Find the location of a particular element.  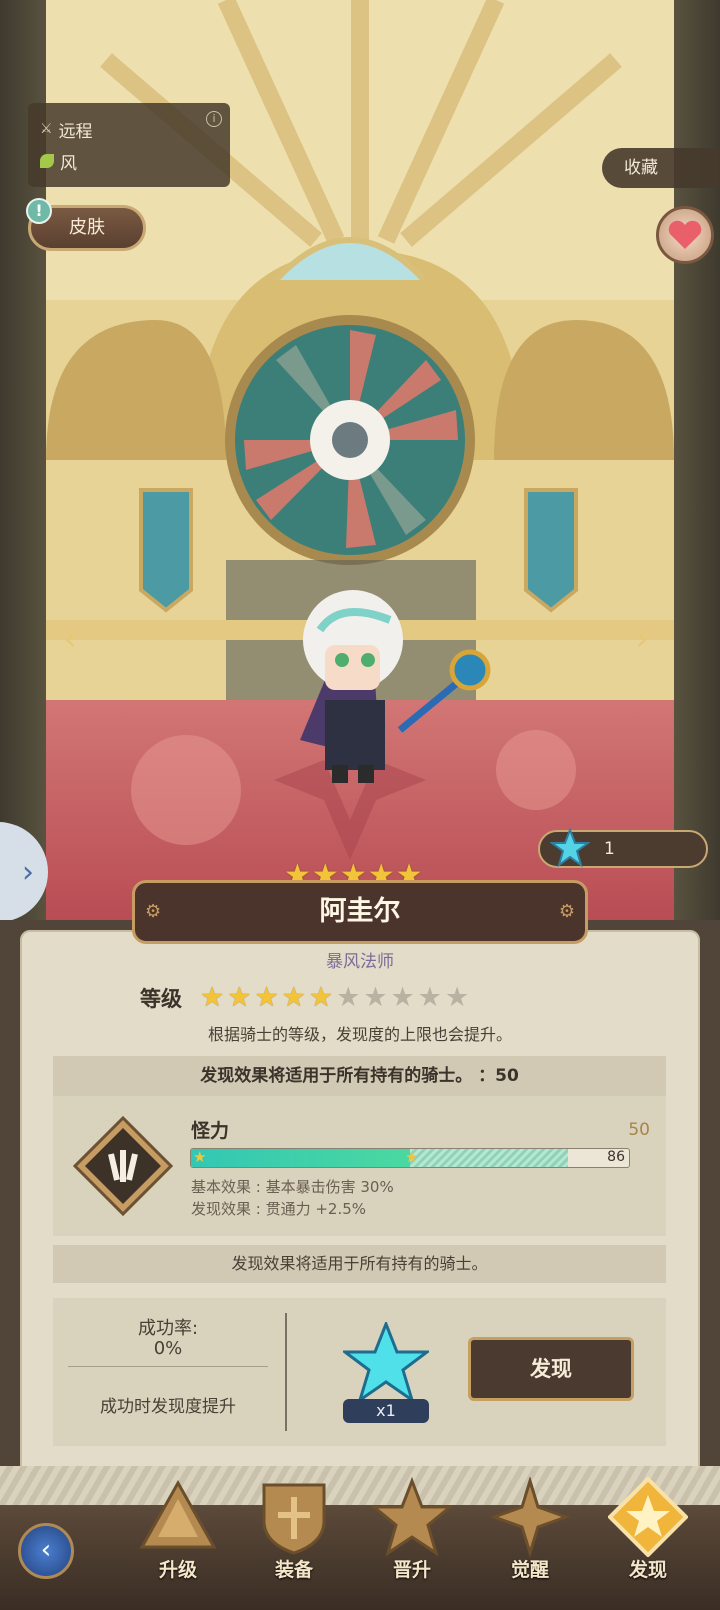

nav-upgrade: 升级 is located at coordinates (178, 1529).